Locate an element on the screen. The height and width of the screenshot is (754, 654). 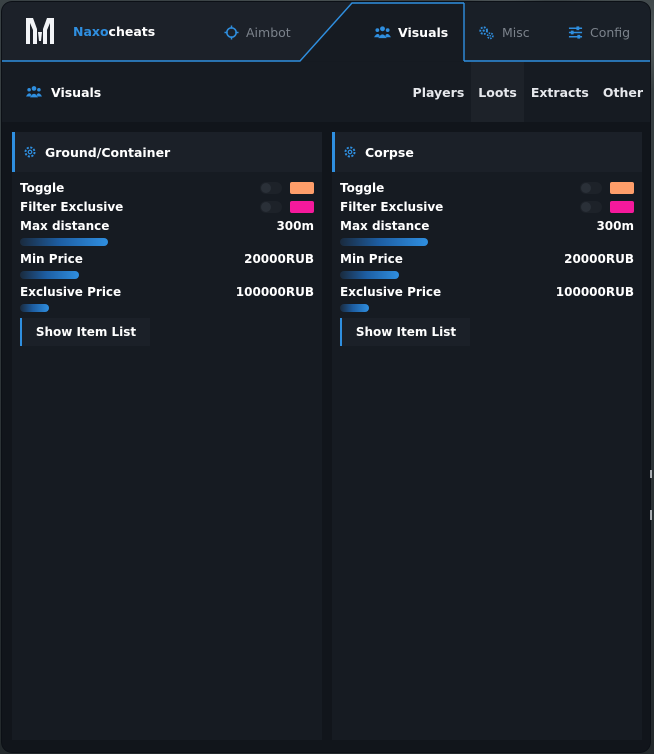
gears-icon is located at coordinates (486, 32).